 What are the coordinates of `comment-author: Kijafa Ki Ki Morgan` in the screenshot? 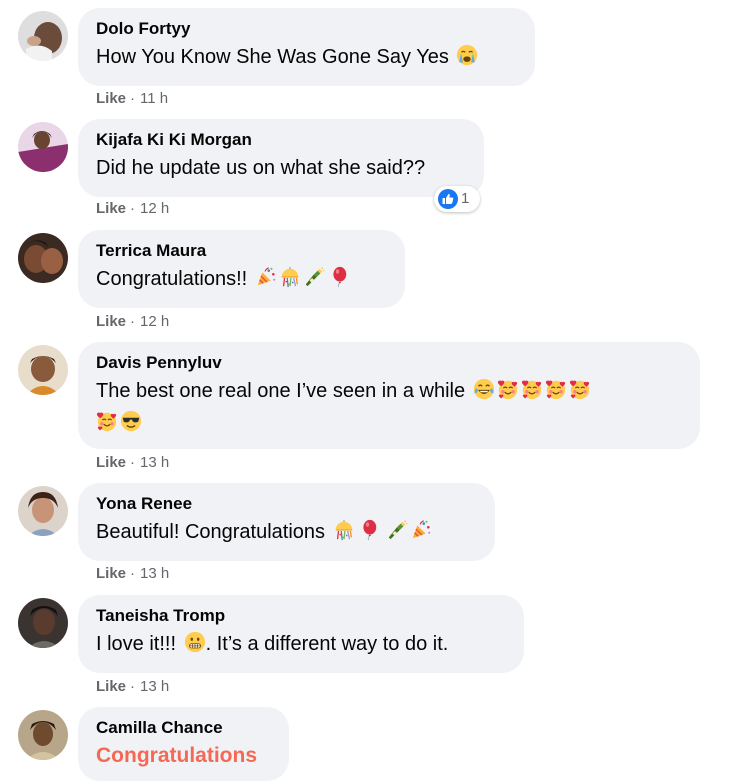 It's located at (281, 140).